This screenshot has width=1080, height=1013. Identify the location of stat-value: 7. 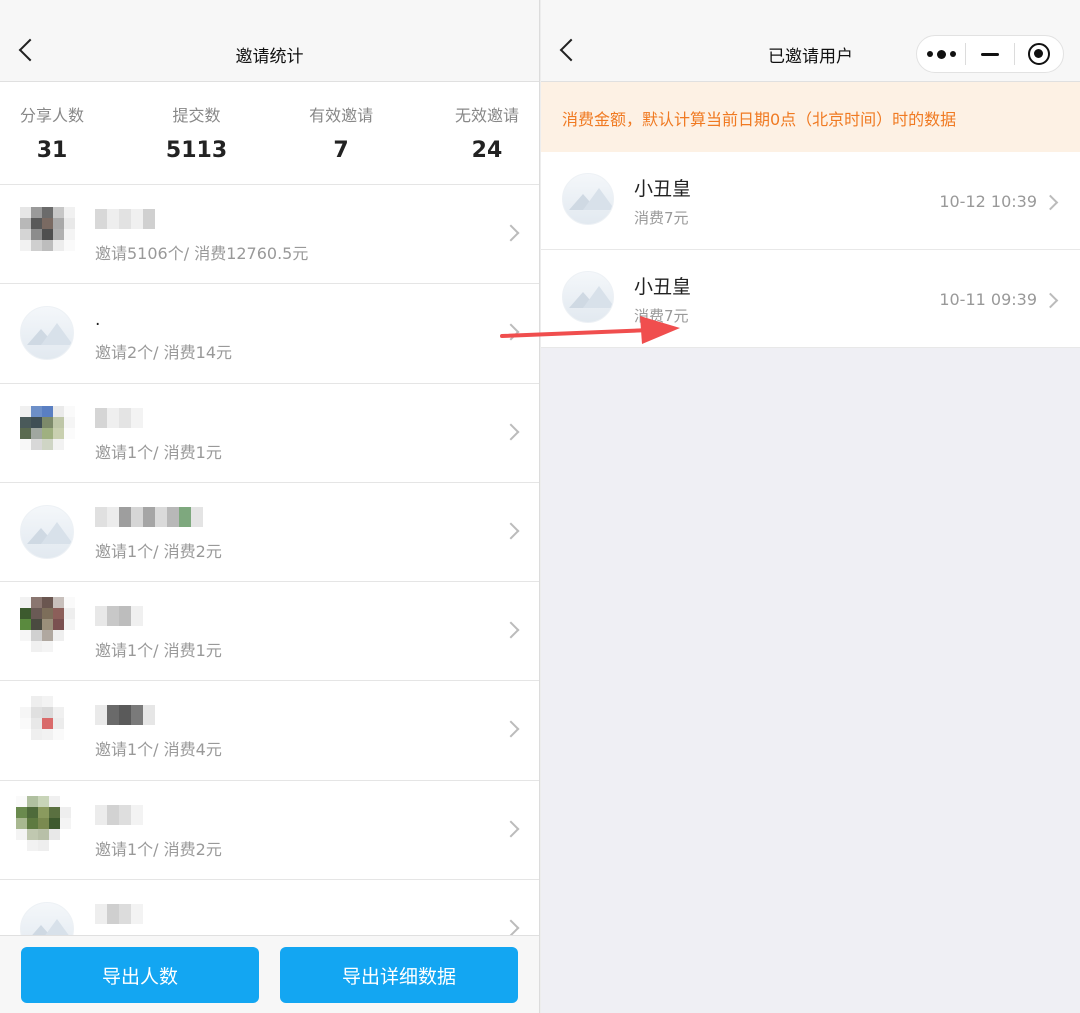
(341, 150).